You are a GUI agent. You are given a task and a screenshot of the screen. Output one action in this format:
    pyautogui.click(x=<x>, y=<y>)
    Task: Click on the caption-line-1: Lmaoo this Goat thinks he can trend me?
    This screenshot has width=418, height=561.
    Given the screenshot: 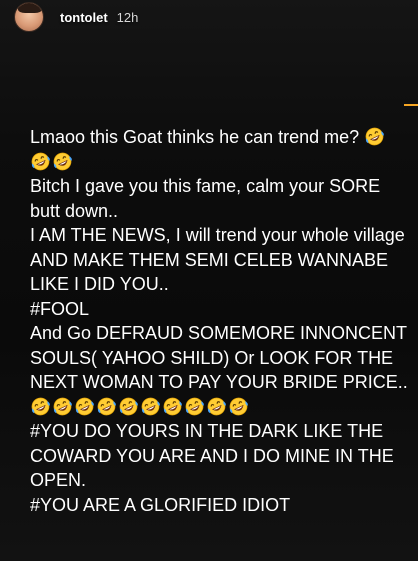 What is the action you would take?
    pyautogui.click(x=222, y=137)
    